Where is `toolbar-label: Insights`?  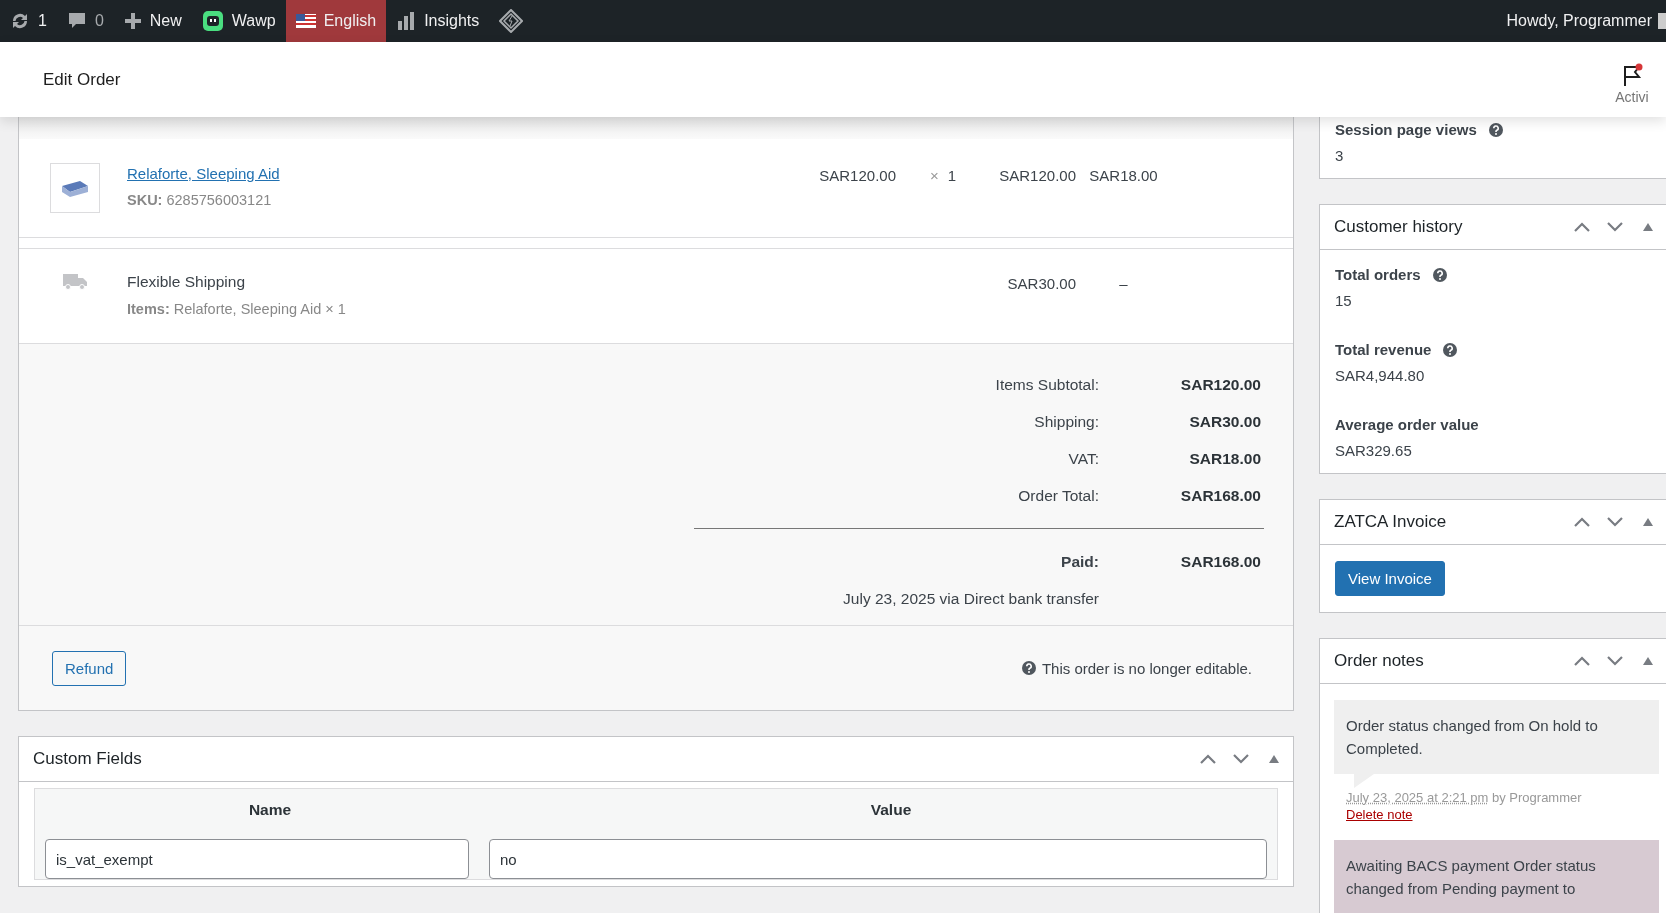
toolbar-label: Insights is located at coordinates (452, 21).